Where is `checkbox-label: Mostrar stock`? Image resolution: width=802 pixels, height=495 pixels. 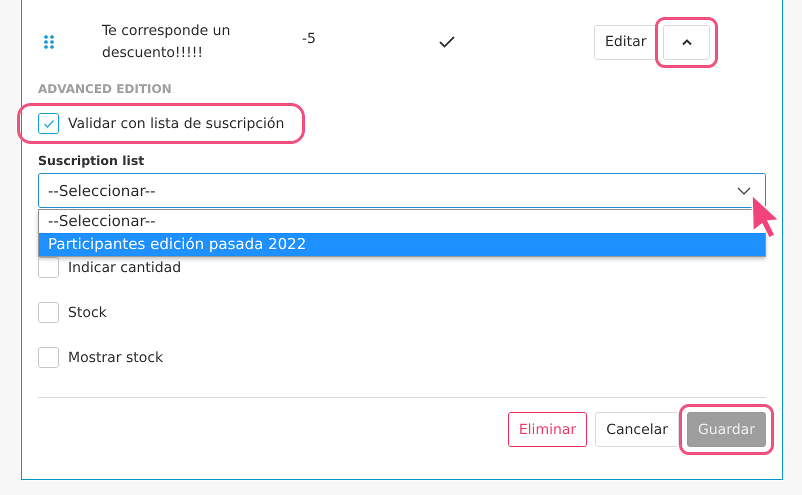
checkbox-label: Mostrar stock is located at coordinates (116, 358).